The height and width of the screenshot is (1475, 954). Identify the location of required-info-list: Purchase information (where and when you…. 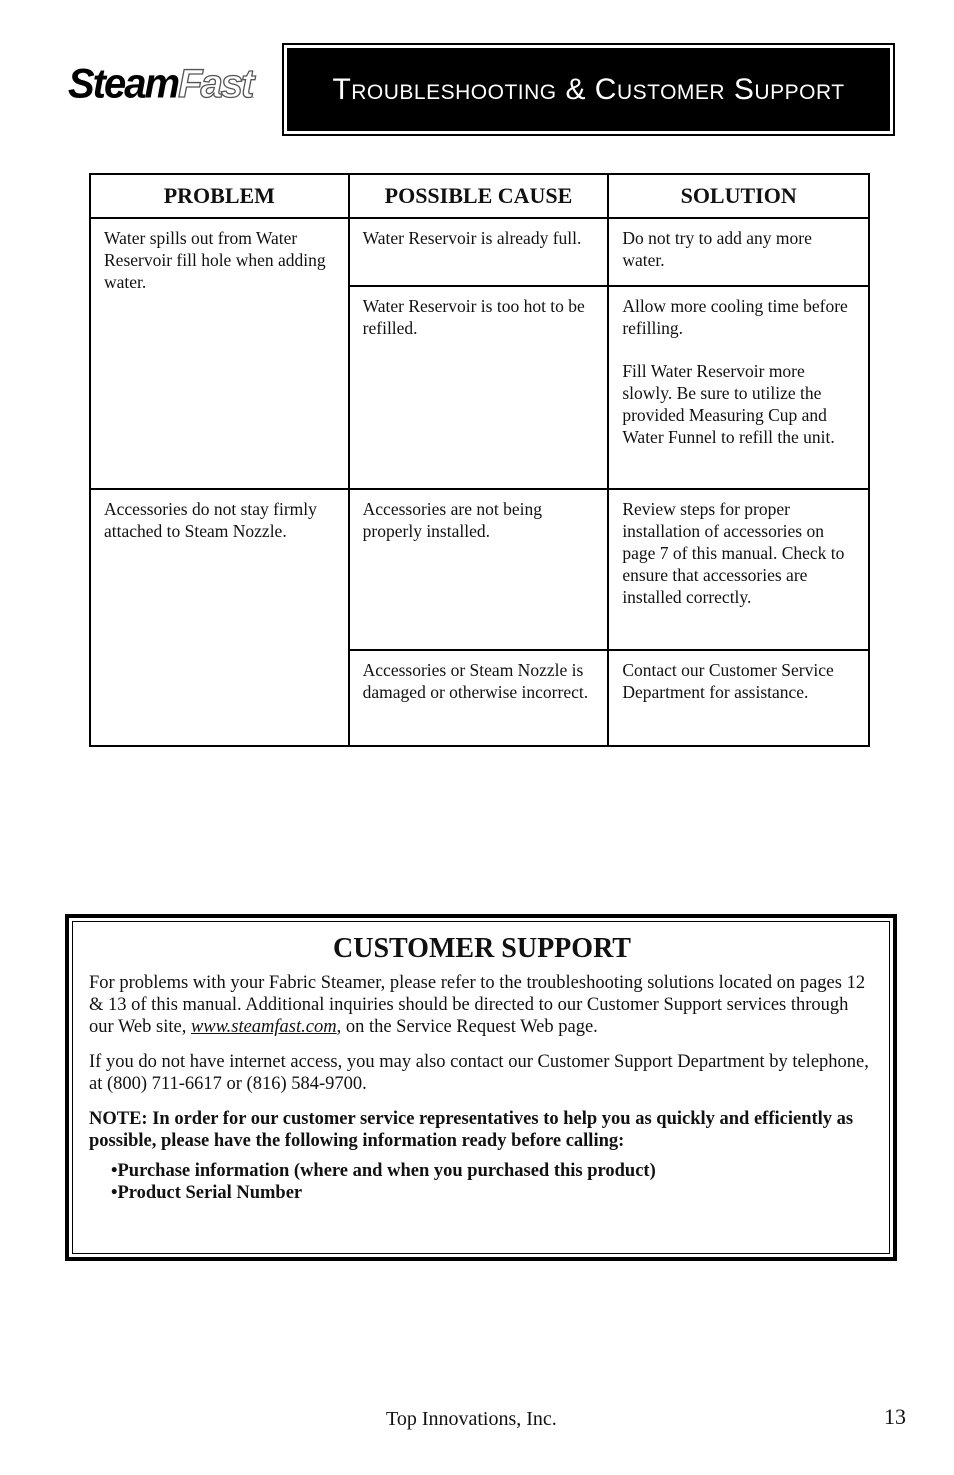
(482, 1182).